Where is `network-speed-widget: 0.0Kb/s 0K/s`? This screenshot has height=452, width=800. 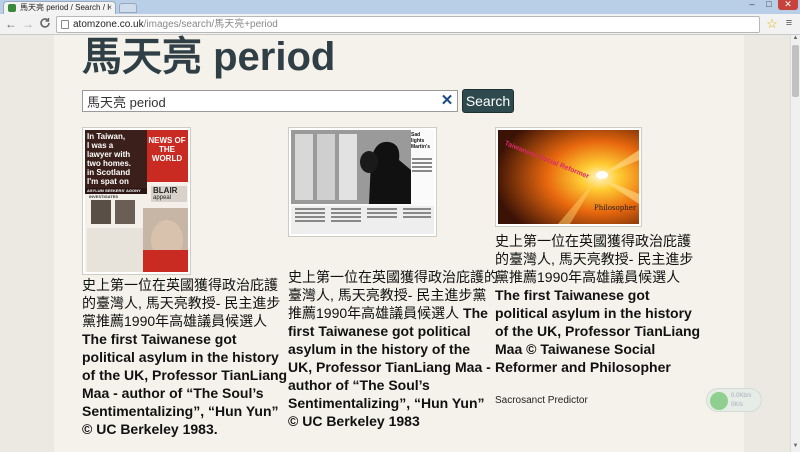
network-speed-widget: 0.0Kb/s 0K/s is located at coordinates (734, 400).